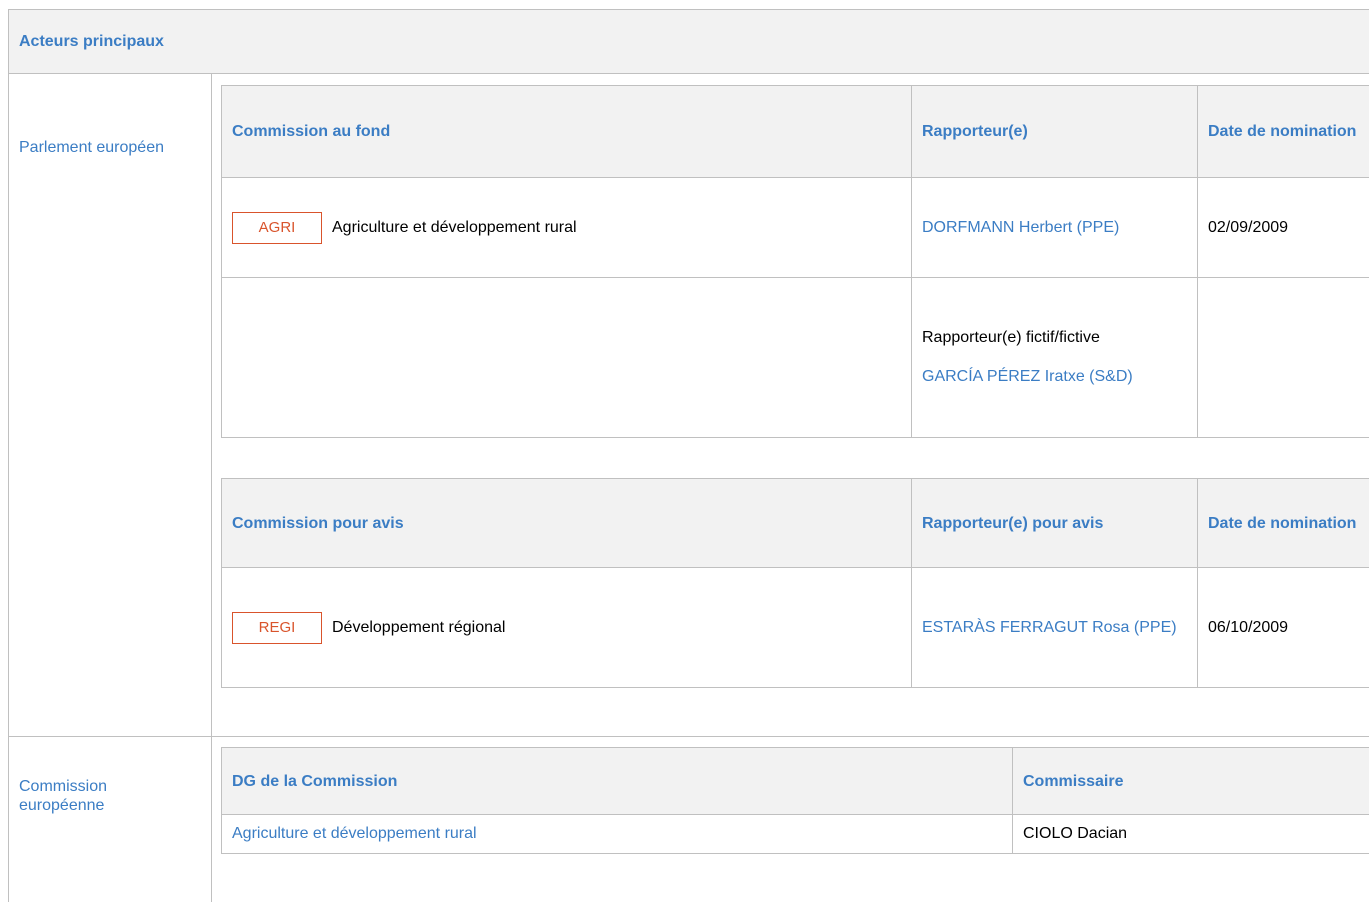 The width and height of the screenshot is (1369, 902). Describe the element at coordinates (689, 42) in the screenshot. I see `section-header` at that location.